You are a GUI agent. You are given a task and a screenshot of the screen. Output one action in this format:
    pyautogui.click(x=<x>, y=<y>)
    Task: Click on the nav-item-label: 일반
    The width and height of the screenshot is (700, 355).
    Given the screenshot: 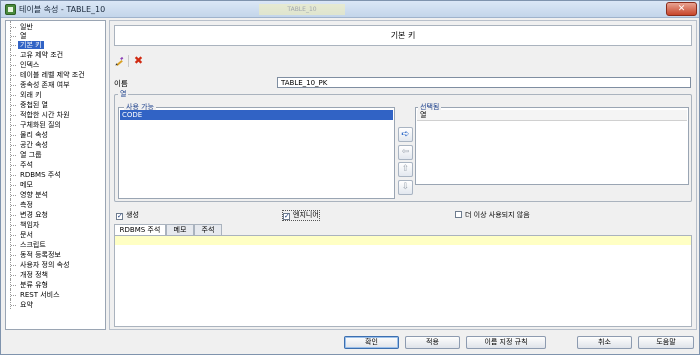 What is the action you would take?
    pyautogui.click(x=26, y=27)
    